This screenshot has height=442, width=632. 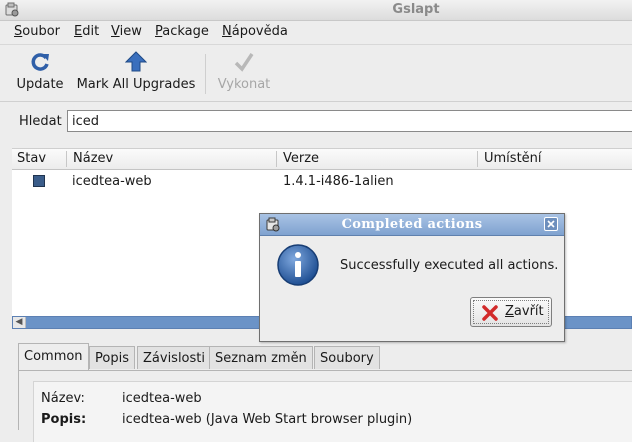 What do you see at coordinates (338, 181) in the screenshot?
I see `package-version: 1.4.1-i486-1alien` at bounding box center [338, 181].